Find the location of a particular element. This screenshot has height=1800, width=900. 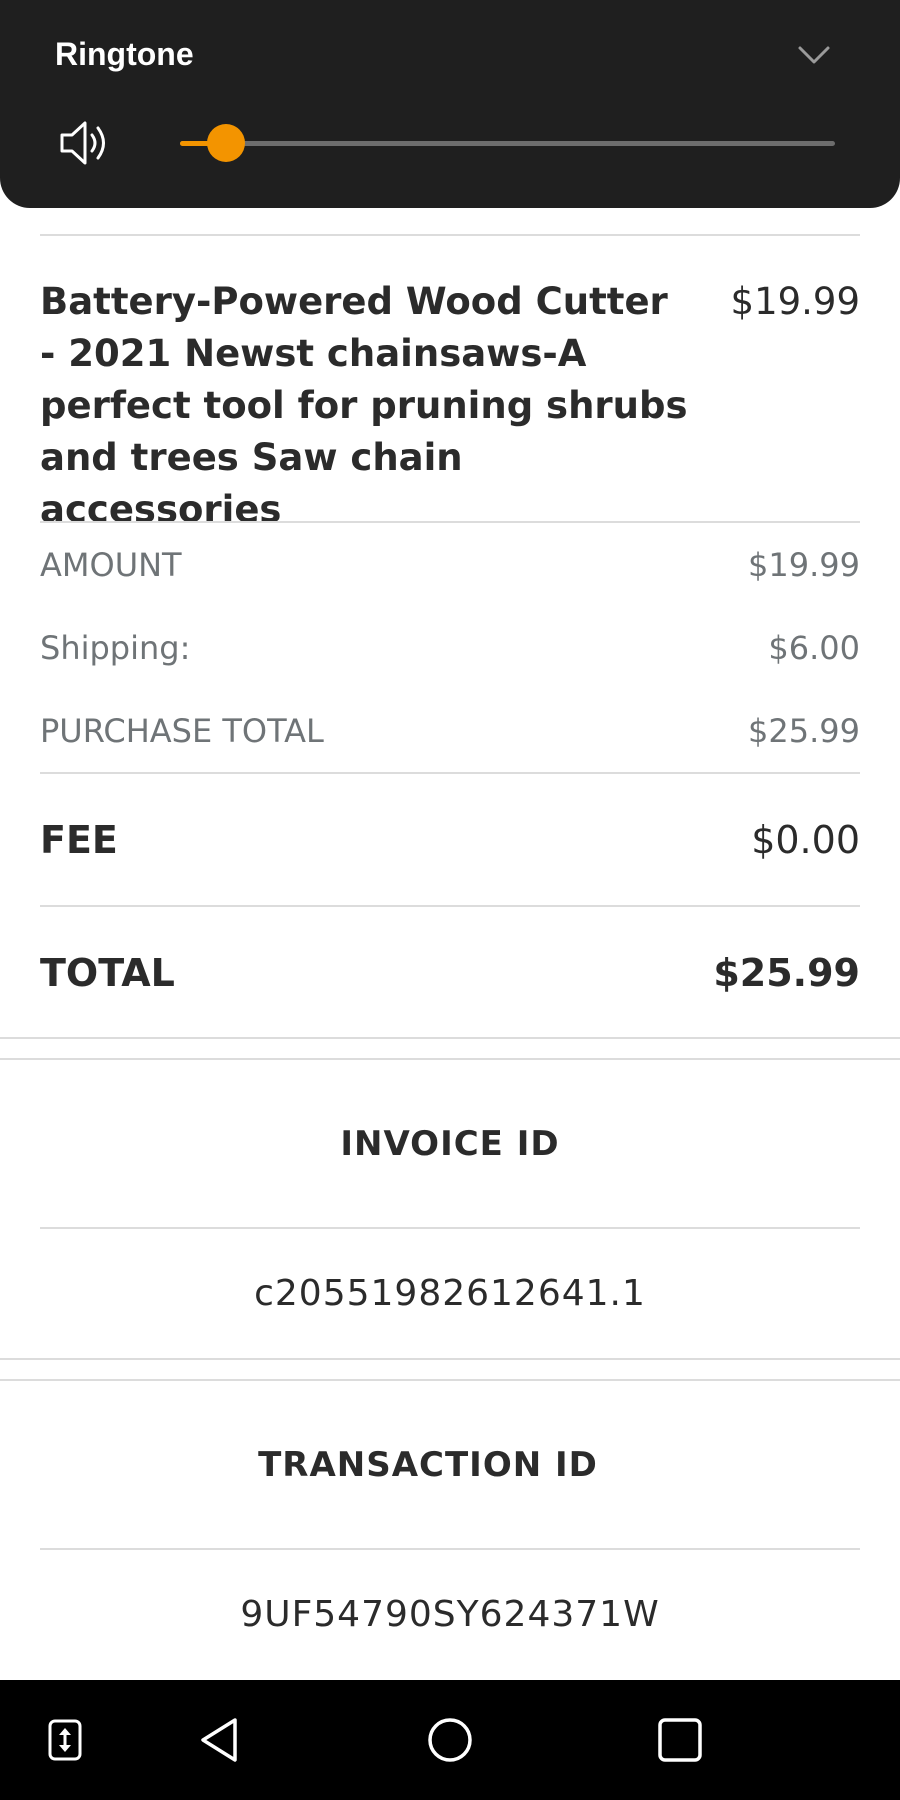

transaction-id-heading: TRANSACTION ID is located at coordinates (428, 1465).